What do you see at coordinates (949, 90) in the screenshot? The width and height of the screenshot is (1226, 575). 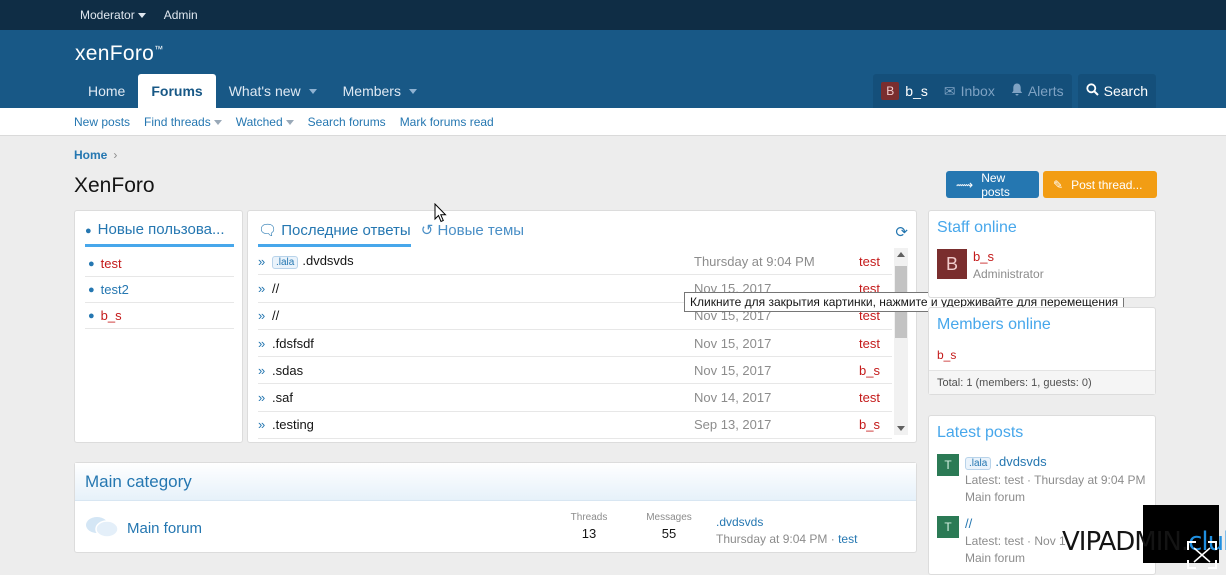 I see `envelope-icon: ✉` at bounding box center [949, 90].